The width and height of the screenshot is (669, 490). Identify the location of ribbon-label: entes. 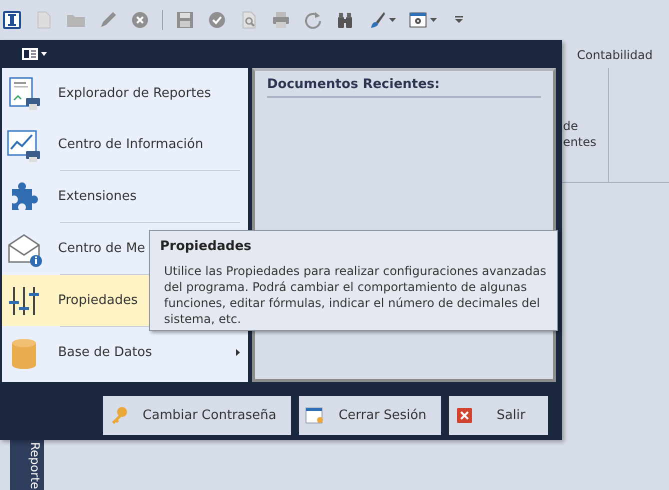
(580, 142).